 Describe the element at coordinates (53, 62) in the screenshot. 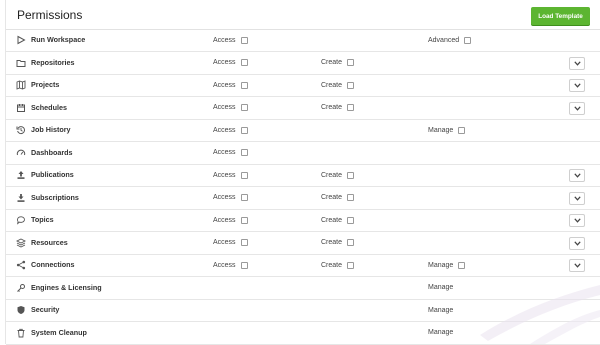

I see `permission-label: Repositories` at that location.